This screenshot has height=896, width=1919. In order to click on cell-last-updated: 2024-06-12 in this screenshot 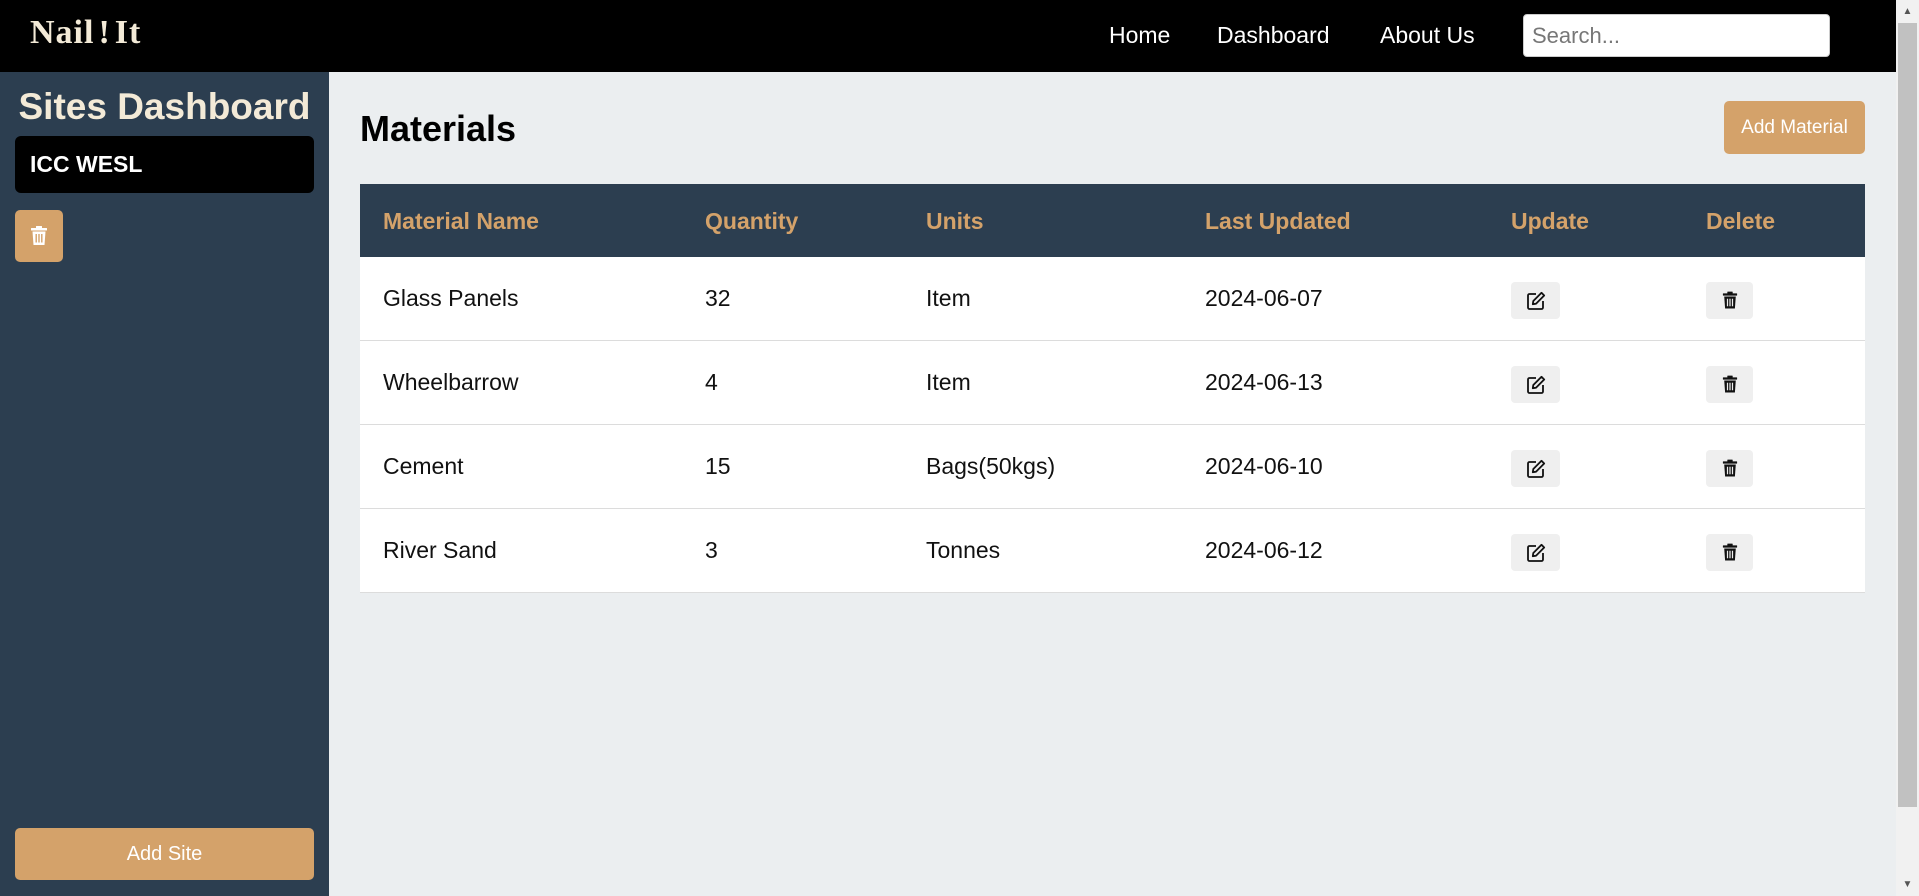, I will do `click(1264, 550)`.